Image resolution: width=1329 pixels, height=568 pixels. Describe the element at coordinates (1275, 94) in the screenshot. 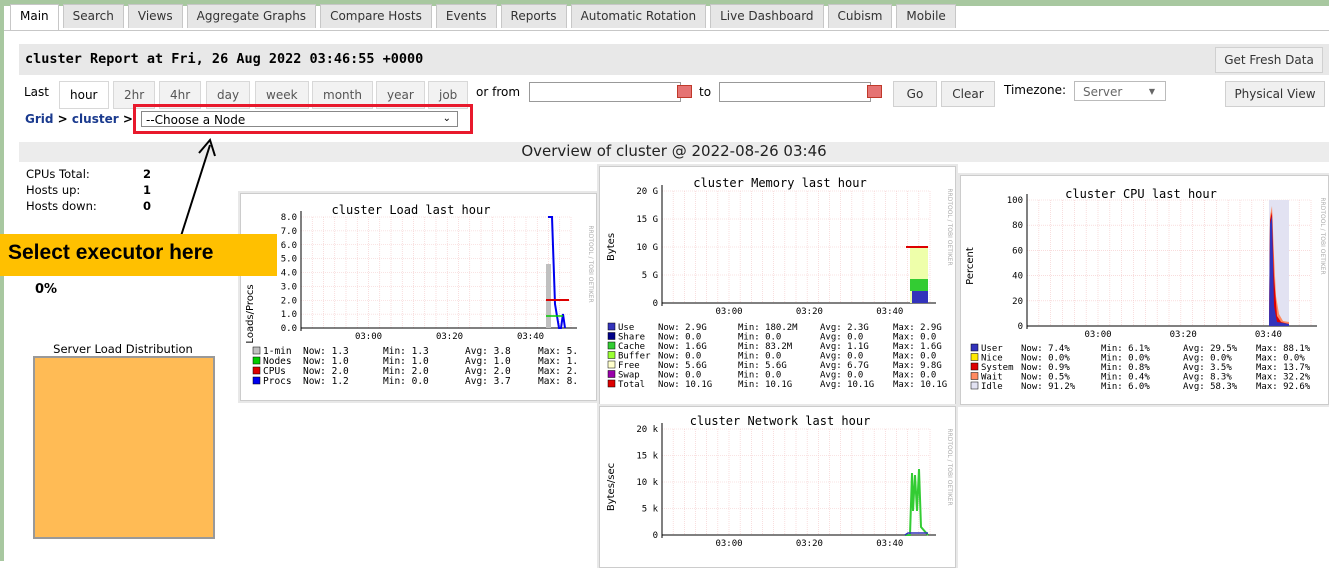

I see `physical-view-button: Physical View` at that location.